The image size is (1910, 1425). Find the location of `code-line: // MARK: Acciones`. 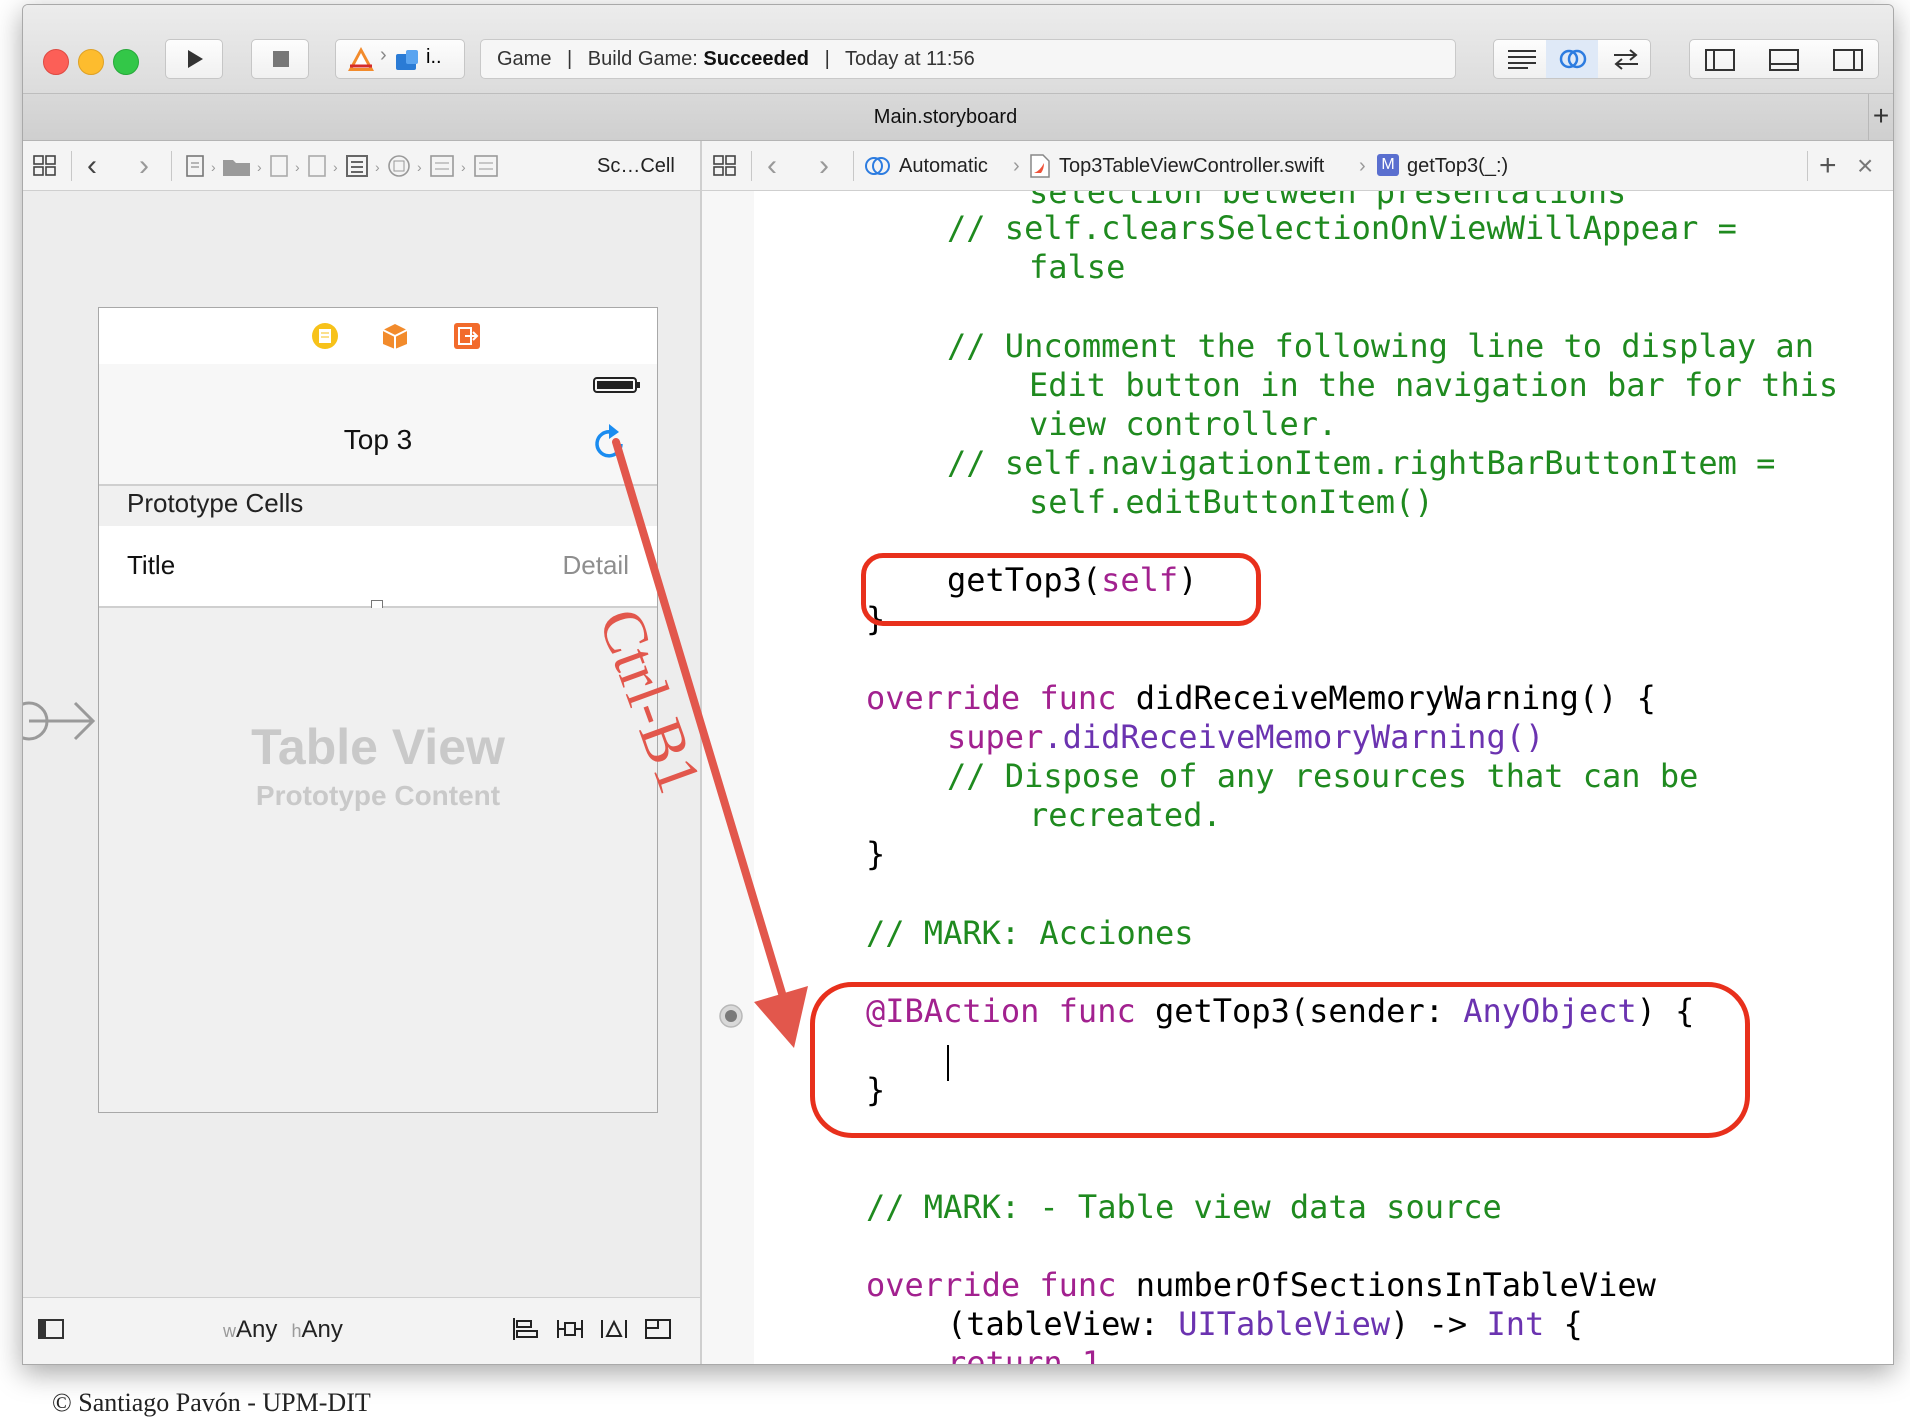

code-line: // MARK: Acciones is located at coordinates (1030, 933).